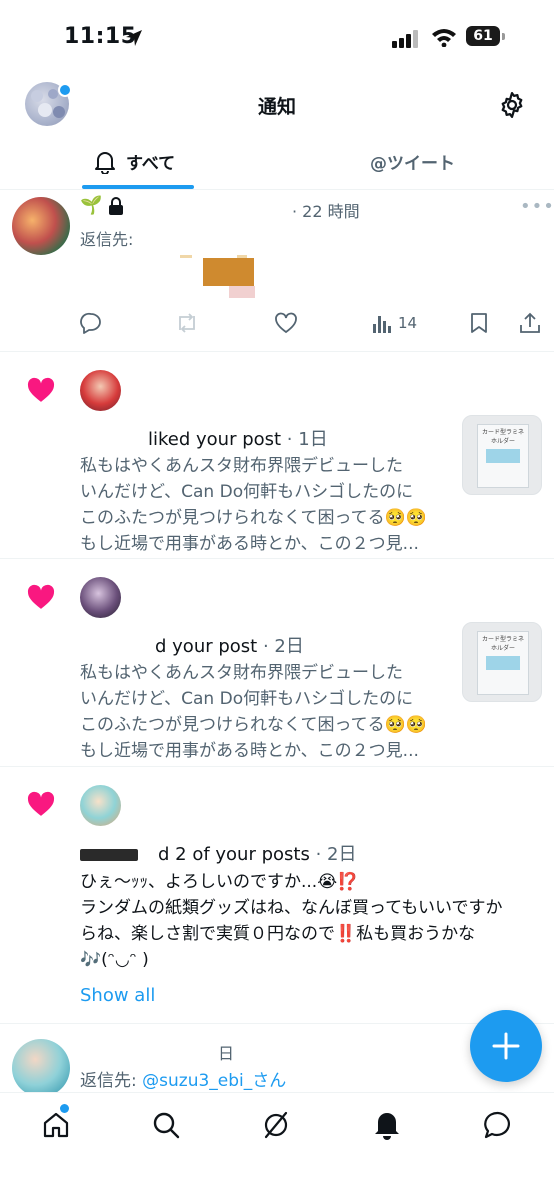 The width and height of the screenshot is (554, 1201). Describe the element at coordinates (105, 164) in the screenshot. I see `bell-icon` at that location.